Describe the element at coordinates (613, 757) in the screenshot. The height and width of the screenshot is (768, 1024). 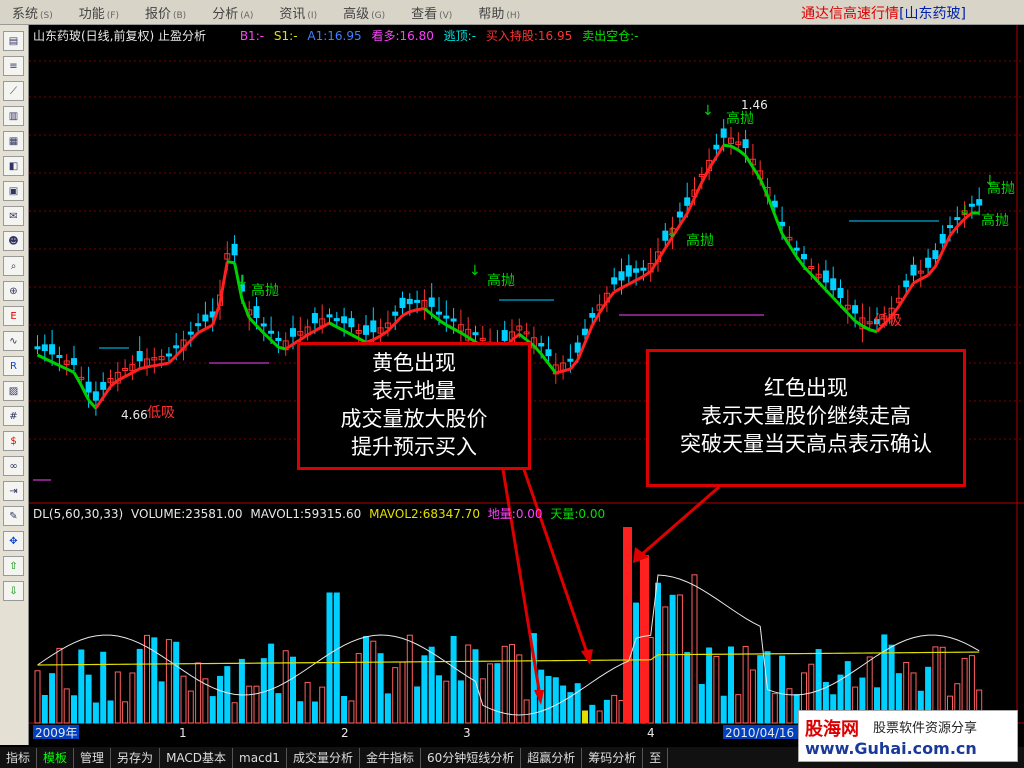
I see `tab-10: 筹码分析` at that location.